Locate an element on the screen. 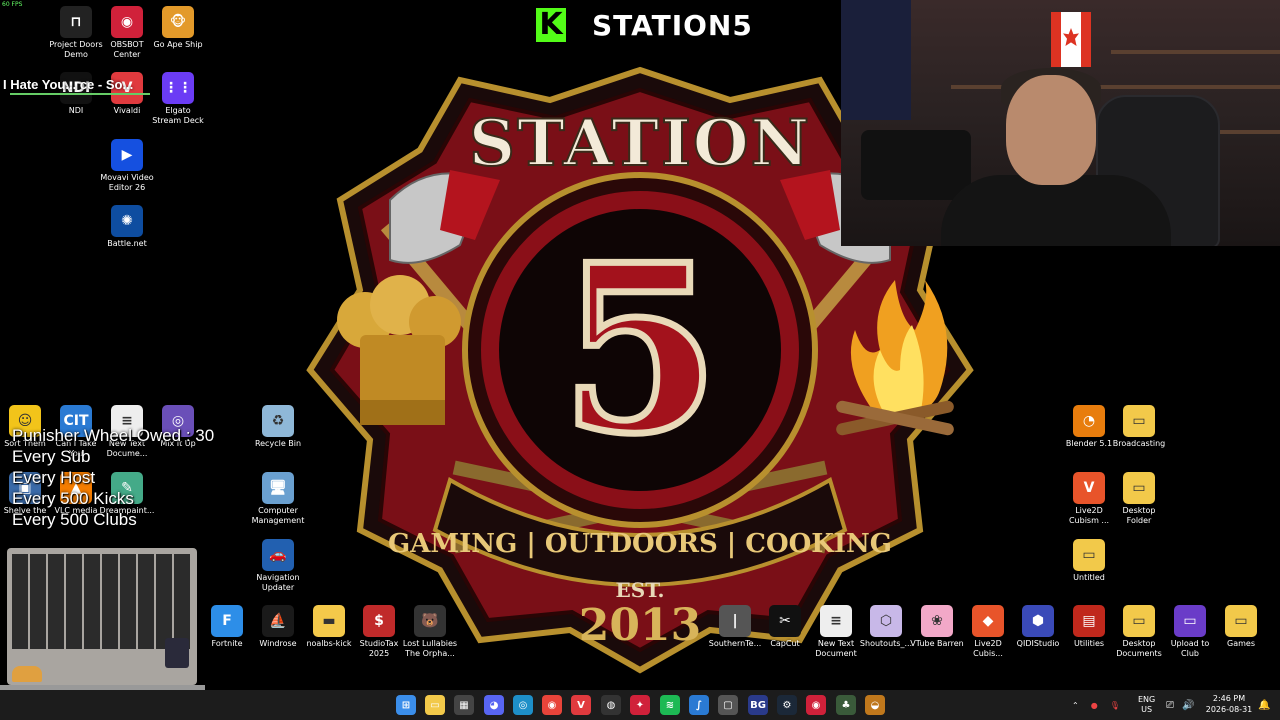 The height and width of the screenshot is (720, 1280). webcam-feed is located at coordinates (1060, 123).